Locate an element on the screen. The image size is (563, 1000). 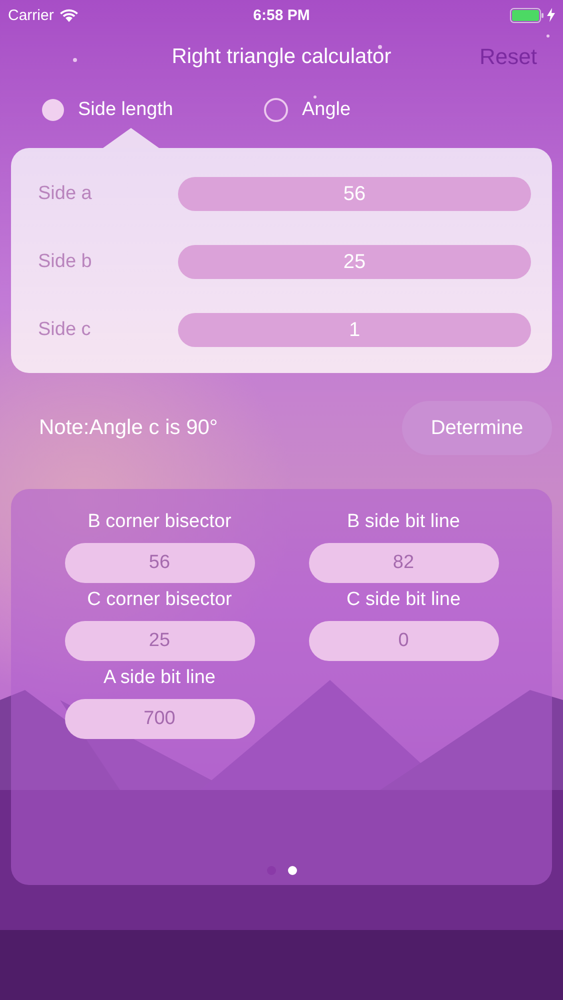
field-label: Side c is located at coordinates (65, 330).